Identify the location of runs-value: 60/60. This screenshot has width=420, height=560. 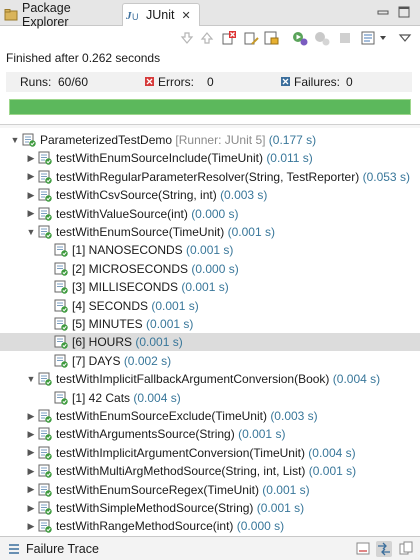
(73, 82).